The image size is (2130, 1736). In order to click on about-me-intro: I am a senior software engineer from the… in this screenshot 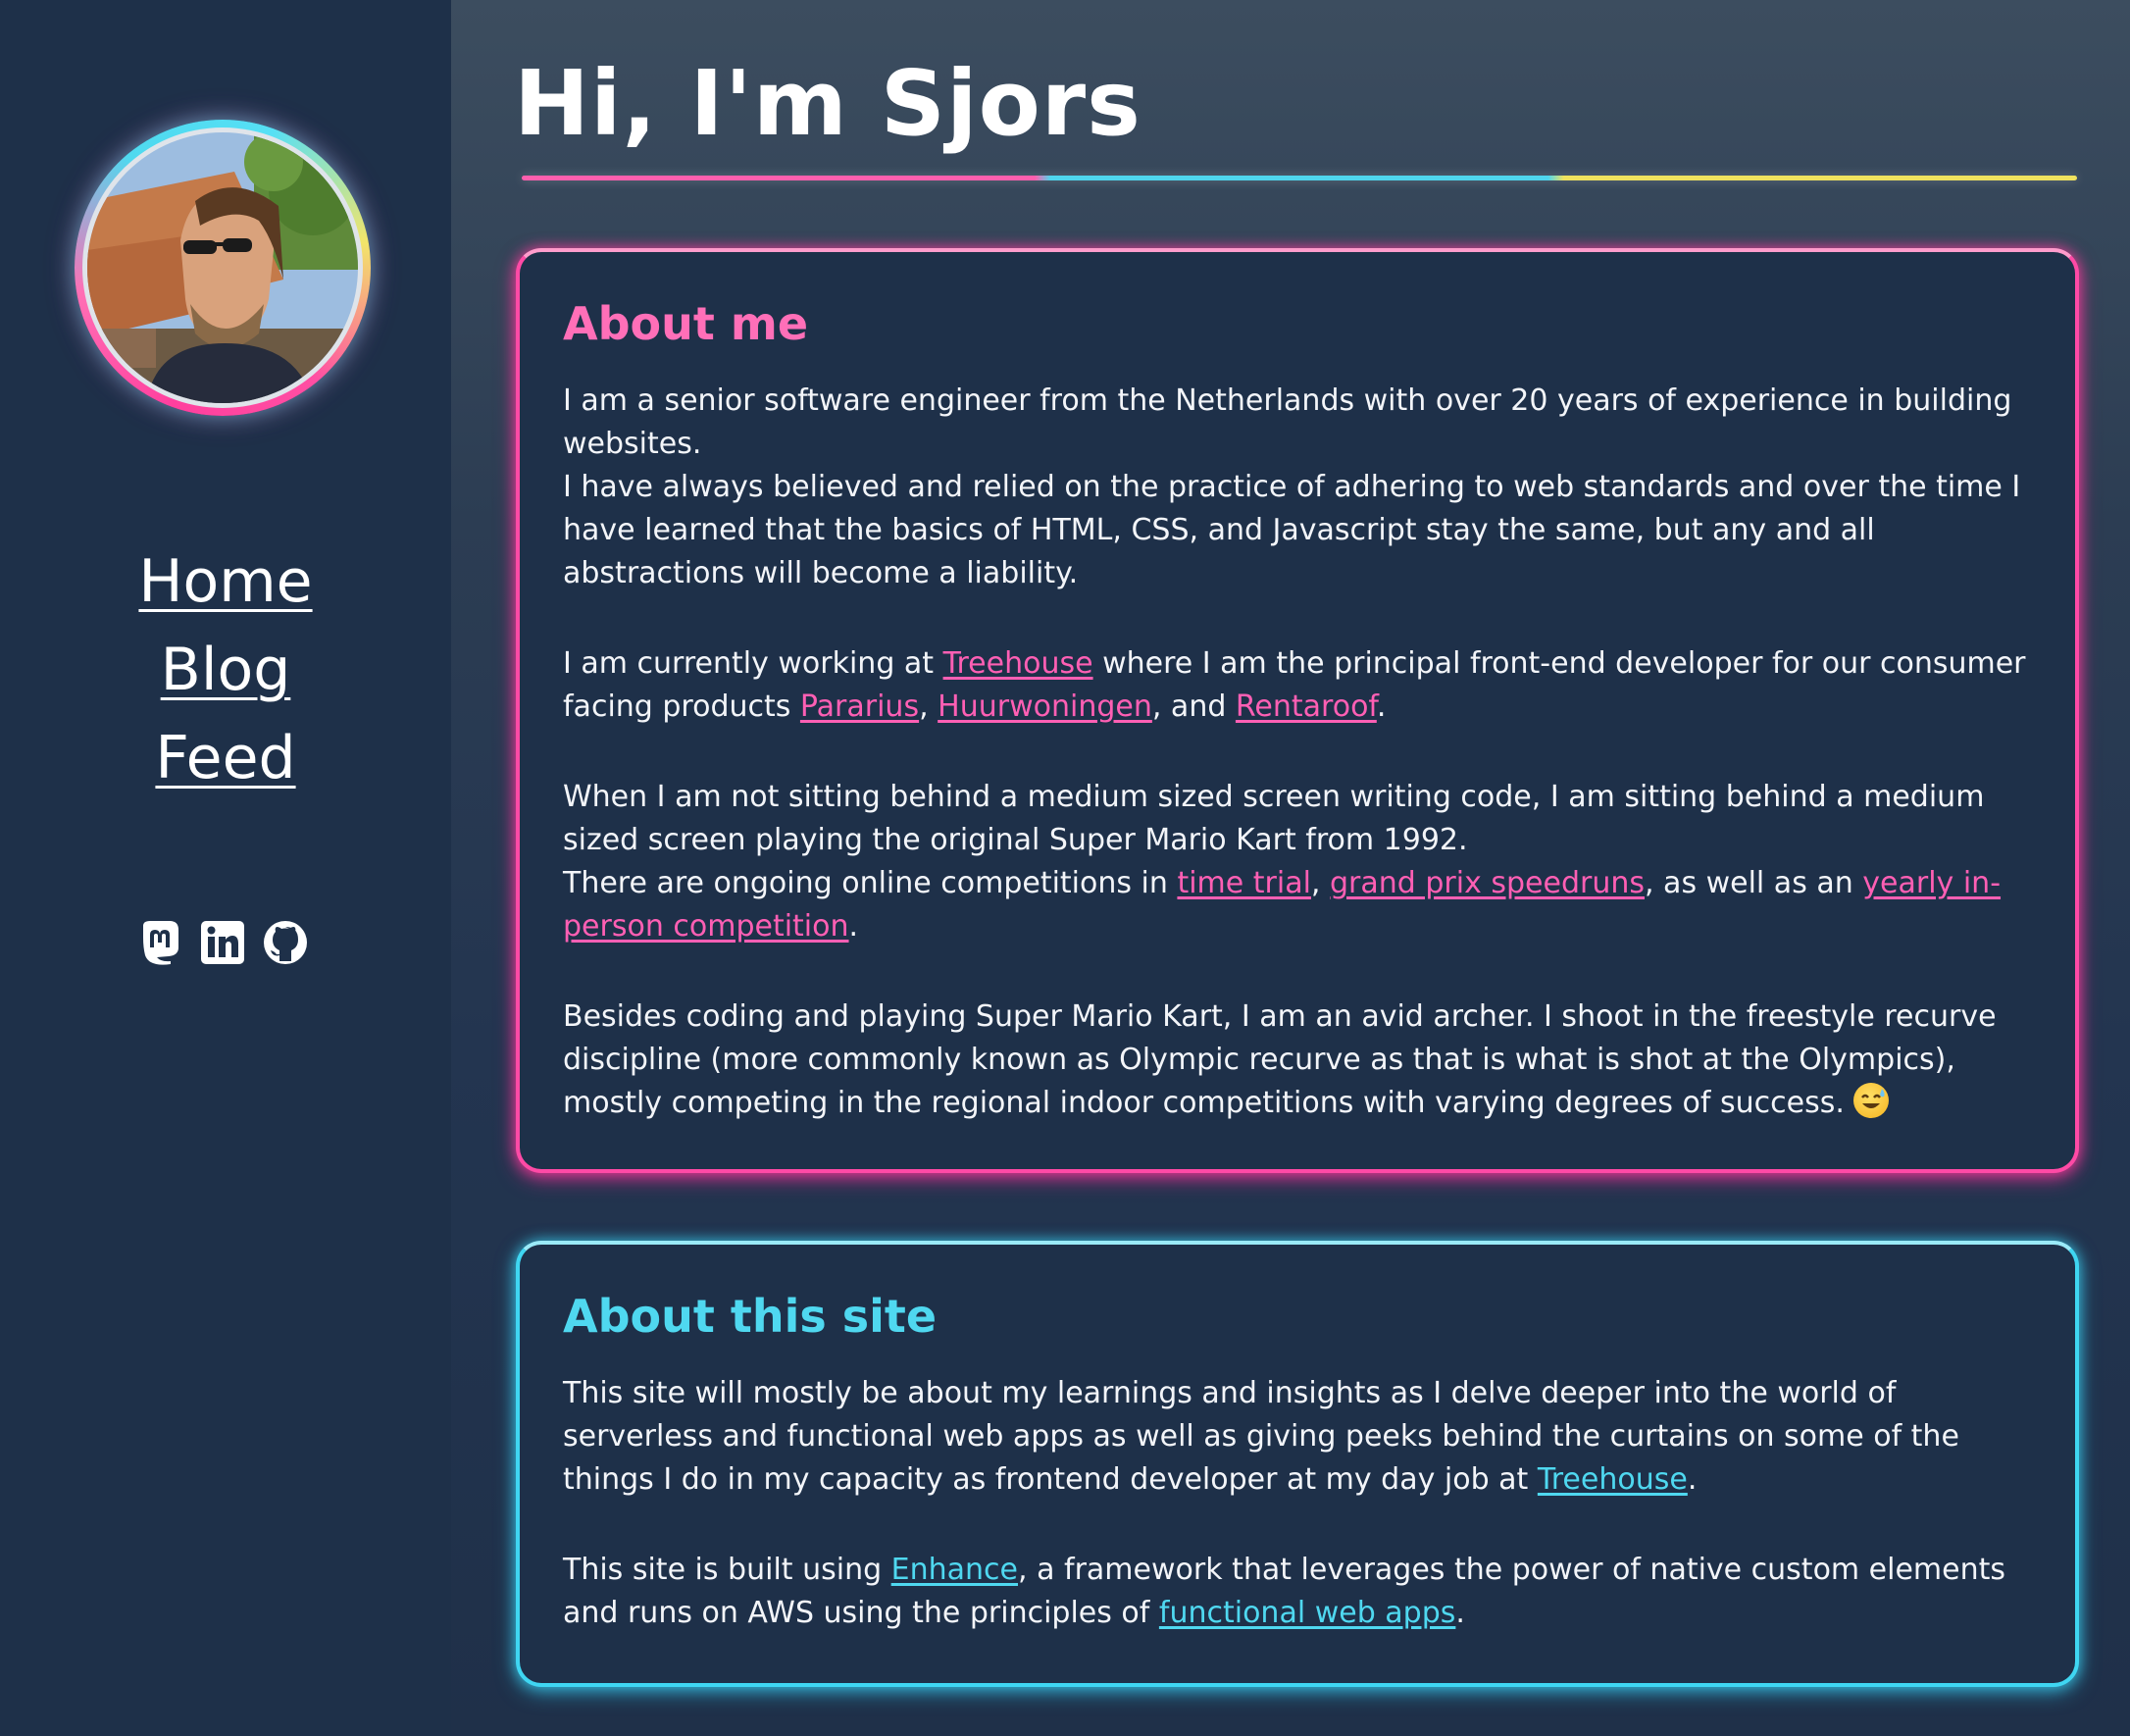, I will do `click(1287, 422)`.